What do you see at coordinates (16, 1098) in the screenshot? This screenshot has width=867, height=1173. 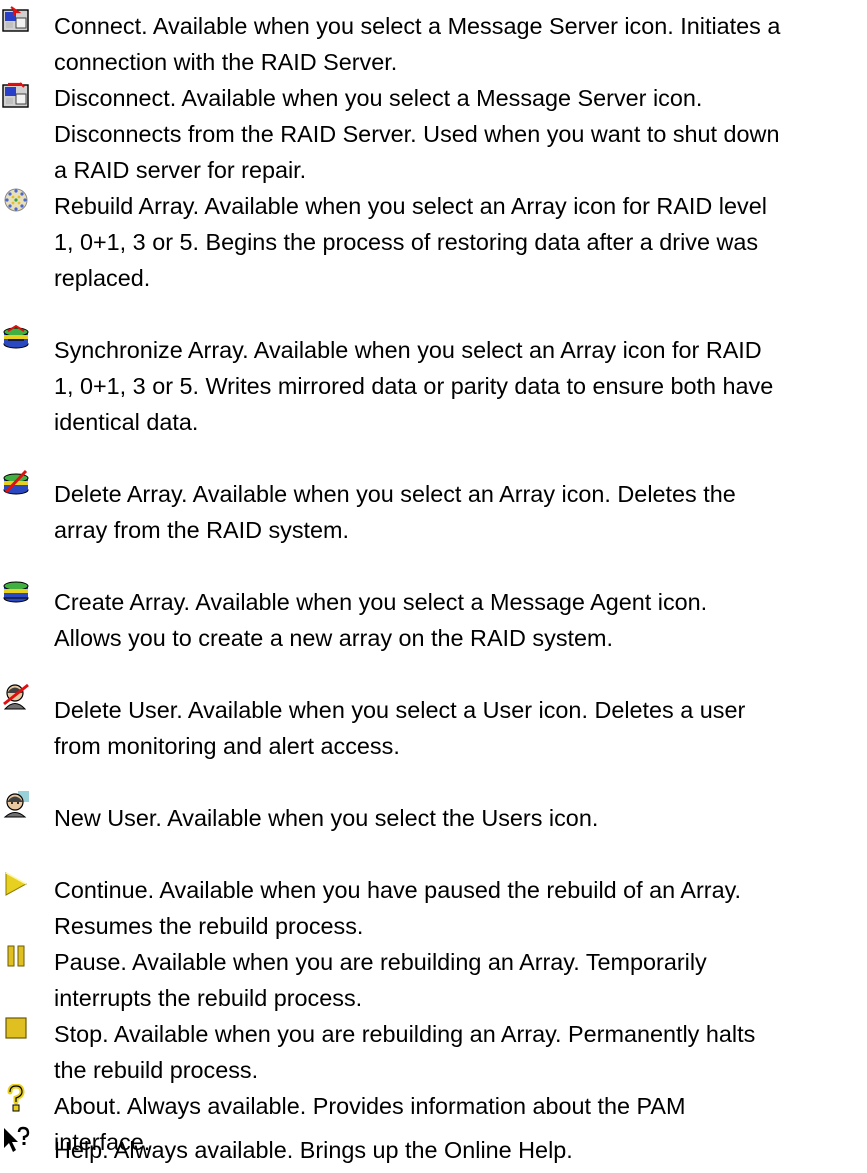 I see `about-icon` at bounding box center [16, 1098].